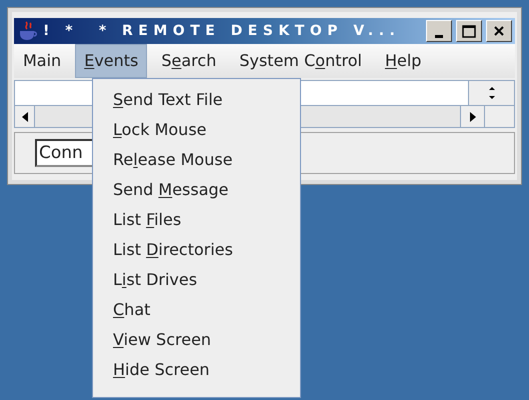 The width and height of the screenshot is (529, 400). I want to click on minimize-button, so click(439, 31).